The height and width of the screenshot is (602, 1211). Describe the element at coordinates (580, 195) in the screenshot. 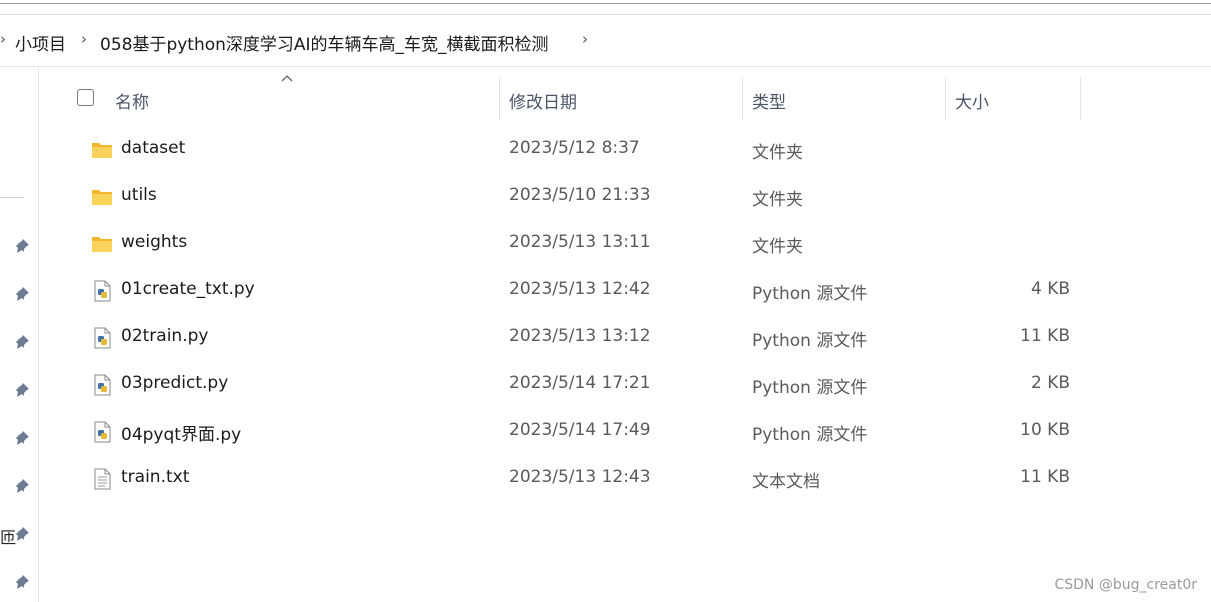

I see `file-date: 2023/5/10 21:33` at that location.